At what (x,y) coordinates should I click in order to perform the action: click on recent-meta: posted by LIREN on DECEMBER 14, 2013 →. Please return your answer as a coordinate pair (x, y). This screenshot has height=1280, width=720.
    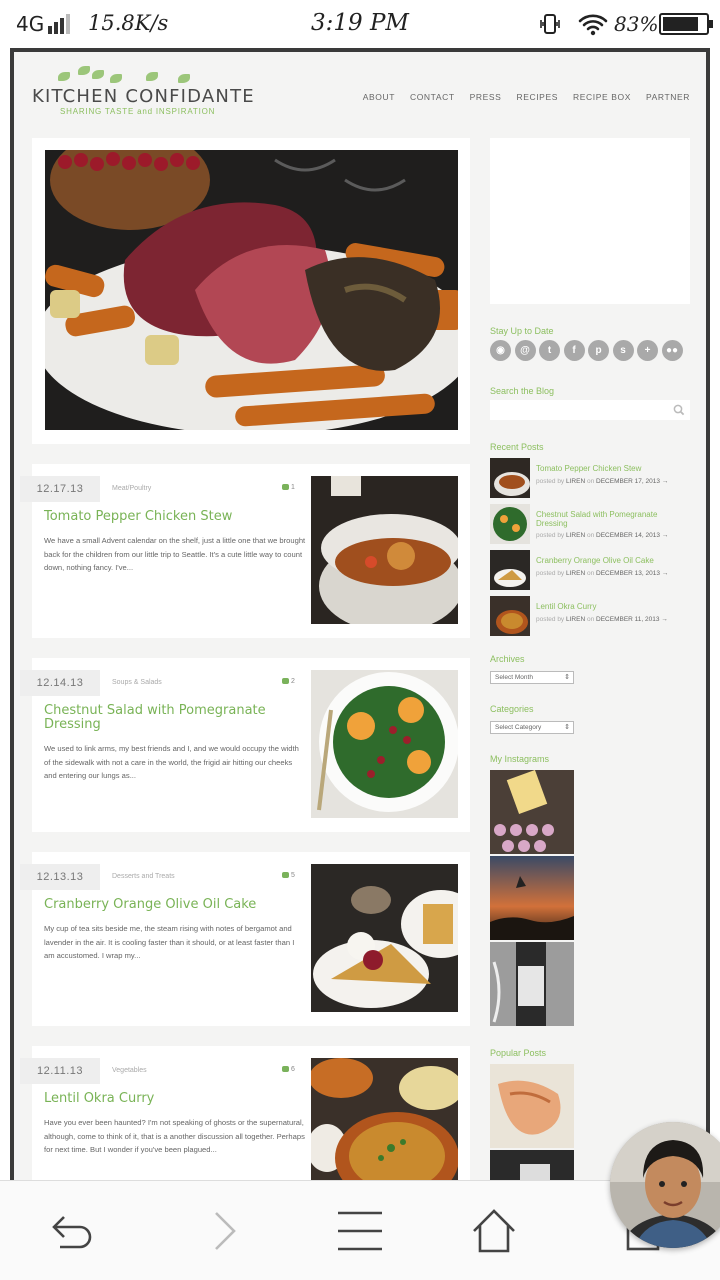
    Looking at the image, I should click on (602, 535).